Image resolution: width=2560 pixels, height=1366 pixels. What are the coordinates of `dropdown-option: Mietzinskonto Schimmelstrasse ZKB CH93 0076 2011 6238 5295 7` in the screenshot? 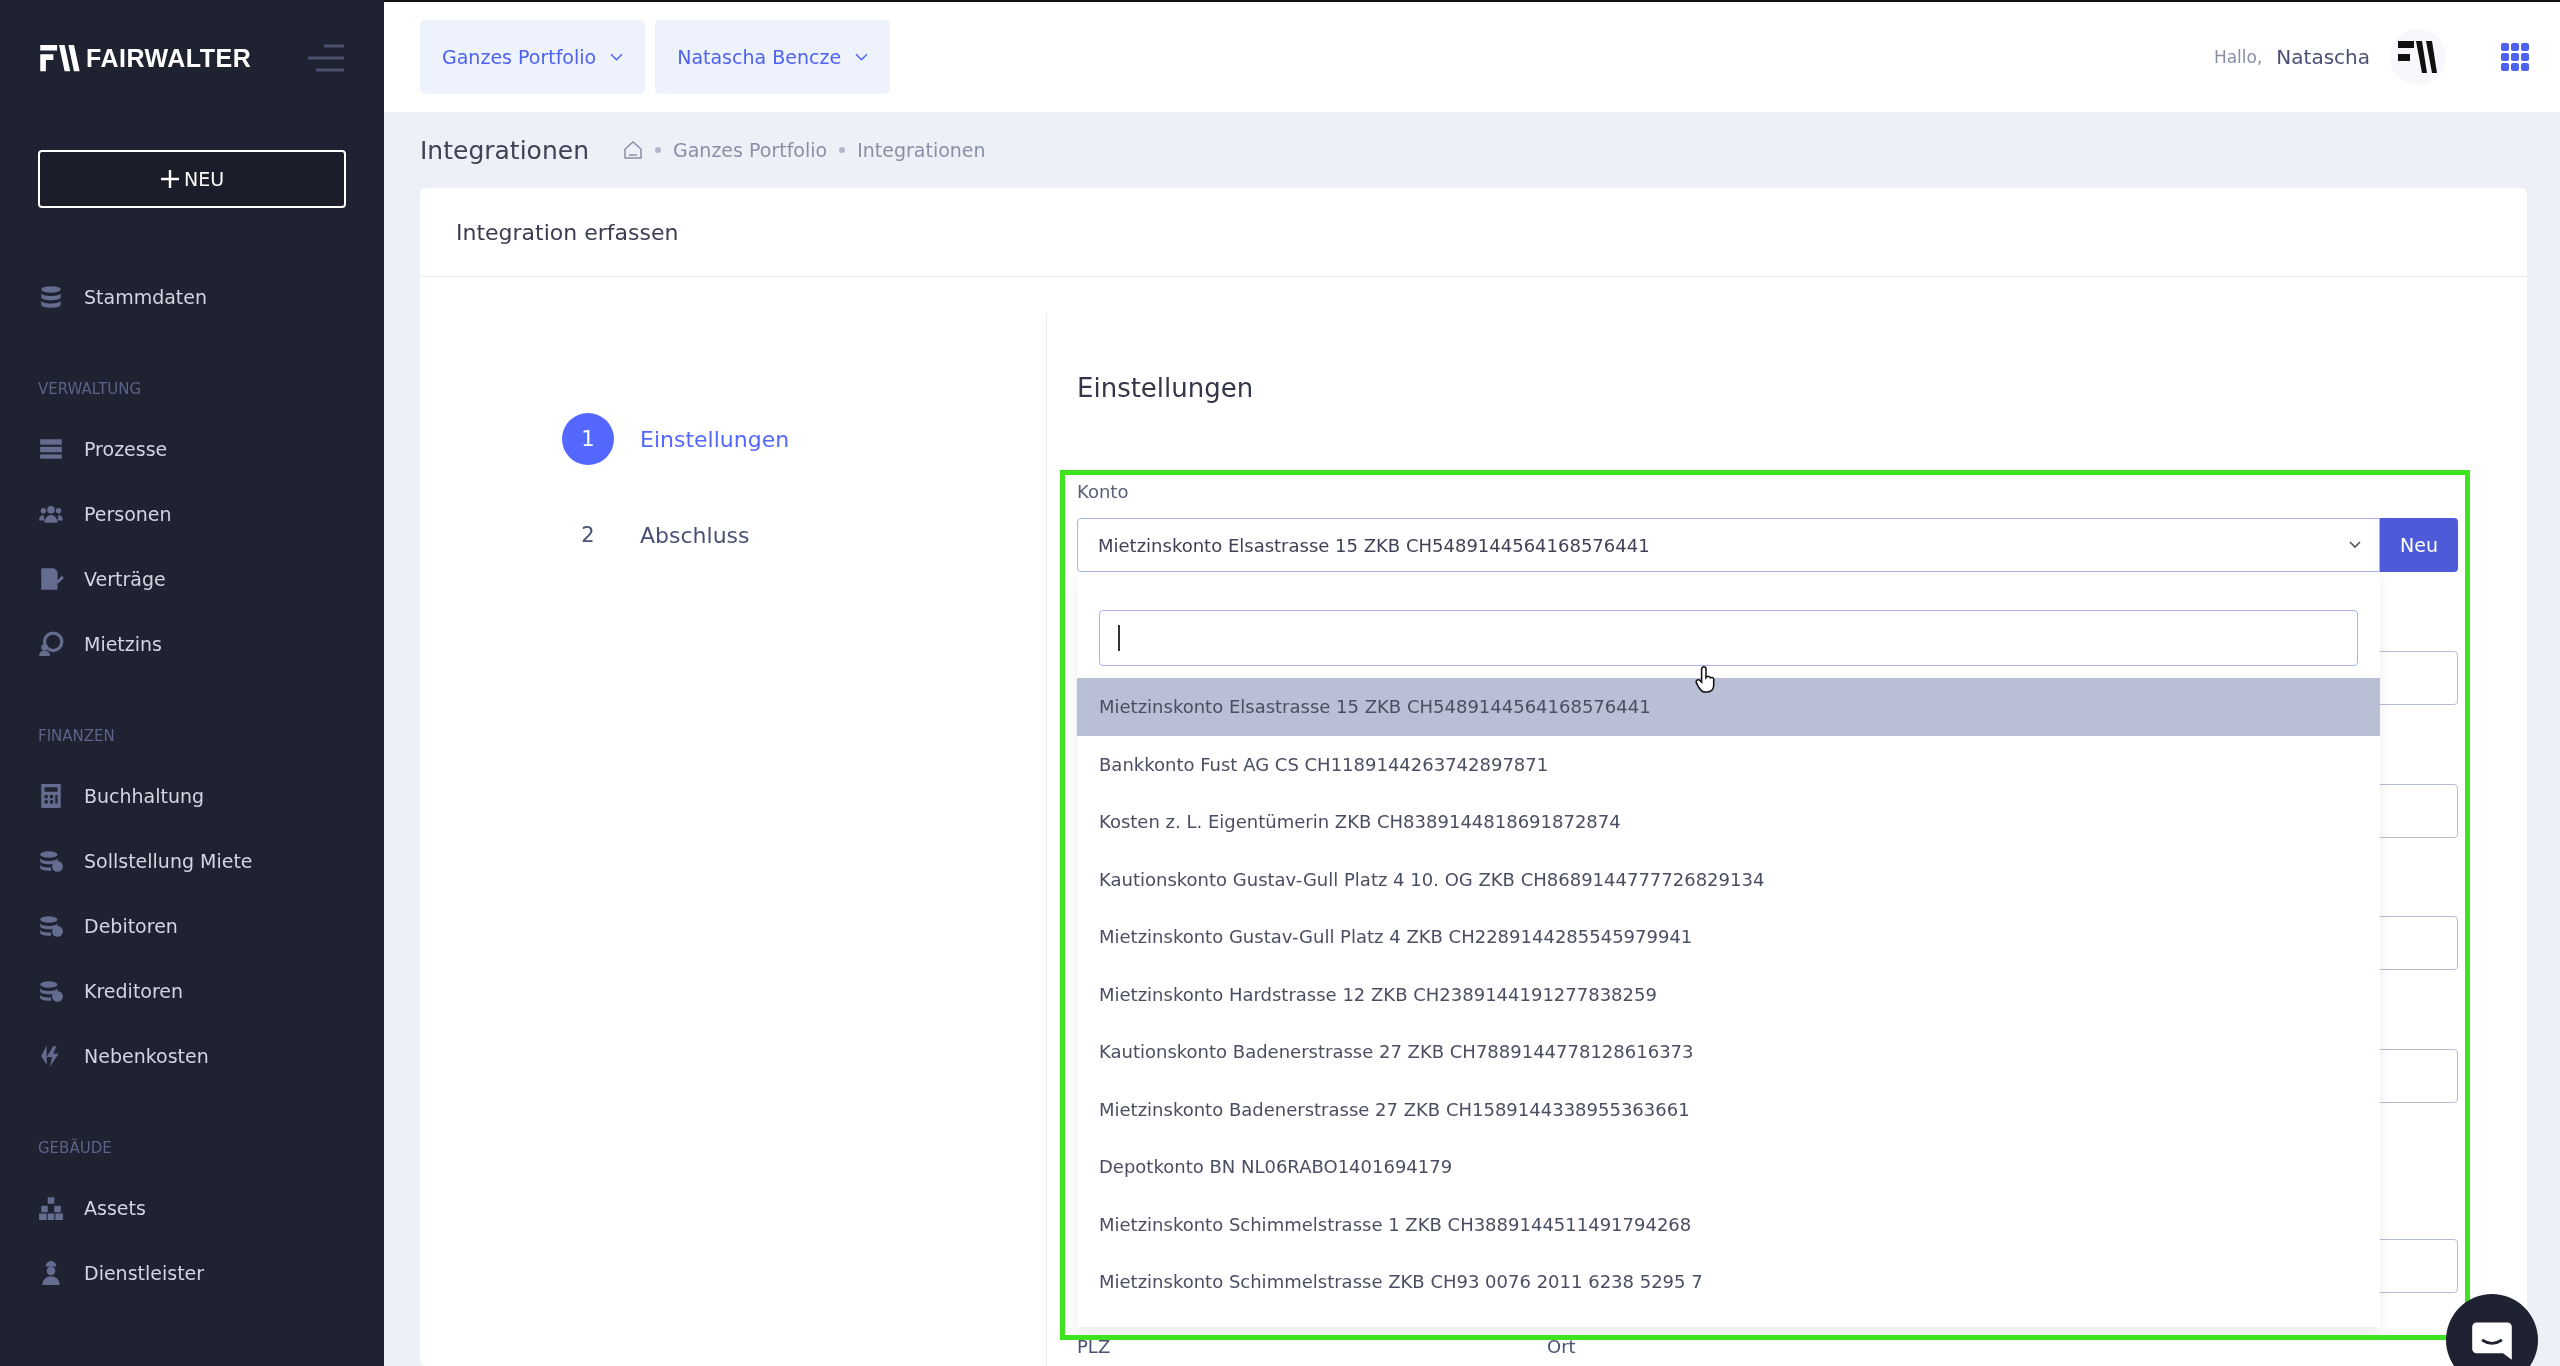 It's located at (1728, 1282).